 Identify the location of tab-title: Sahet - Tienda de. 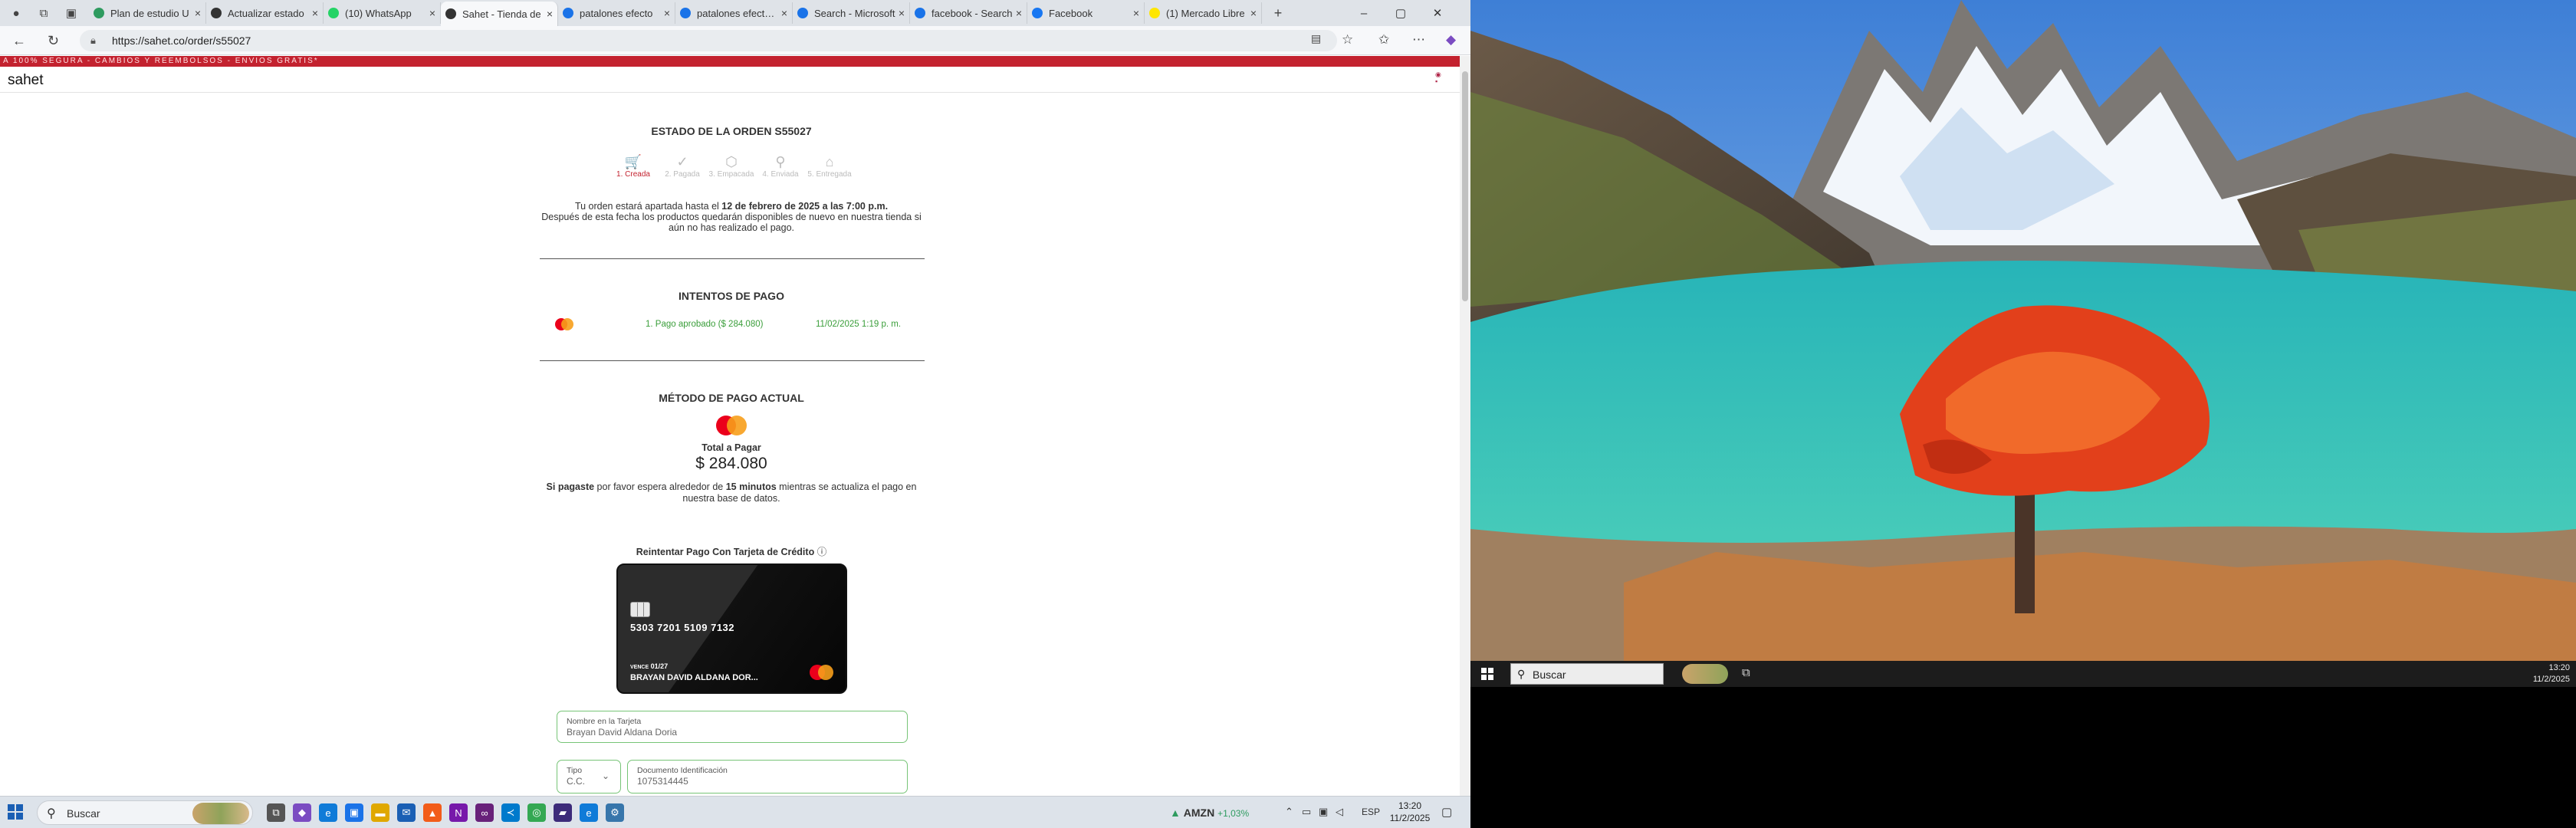
(502, 14).